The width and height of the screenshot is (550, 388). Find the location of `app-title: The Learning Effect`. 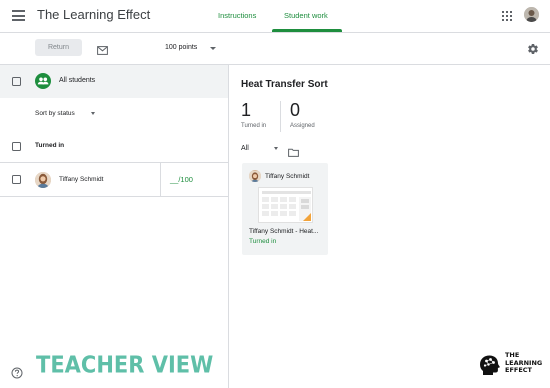

app-title: The Learning Effect is located at coordinates (94, 14).